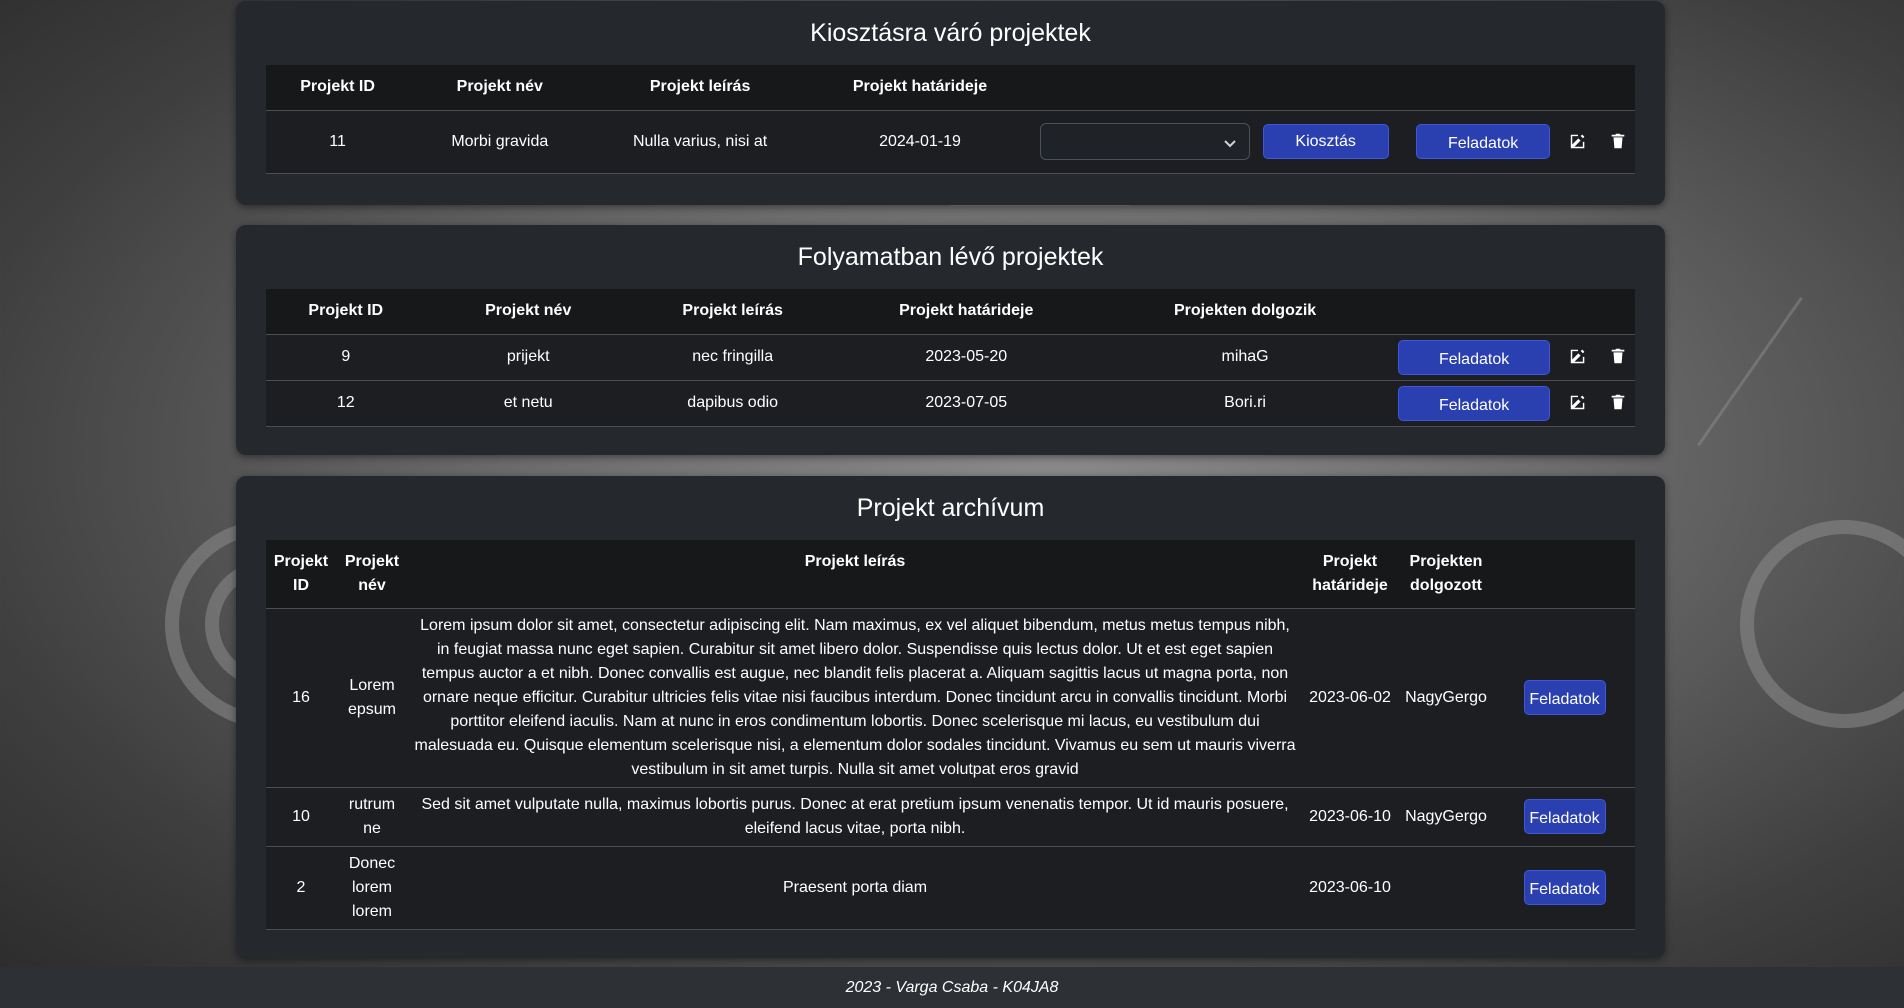 This screenshot has width=1904, height=1008. Describe the element at coordinates (966, 403) in the screenshot. I see `project-deadline: 2023-07-05` at that location.